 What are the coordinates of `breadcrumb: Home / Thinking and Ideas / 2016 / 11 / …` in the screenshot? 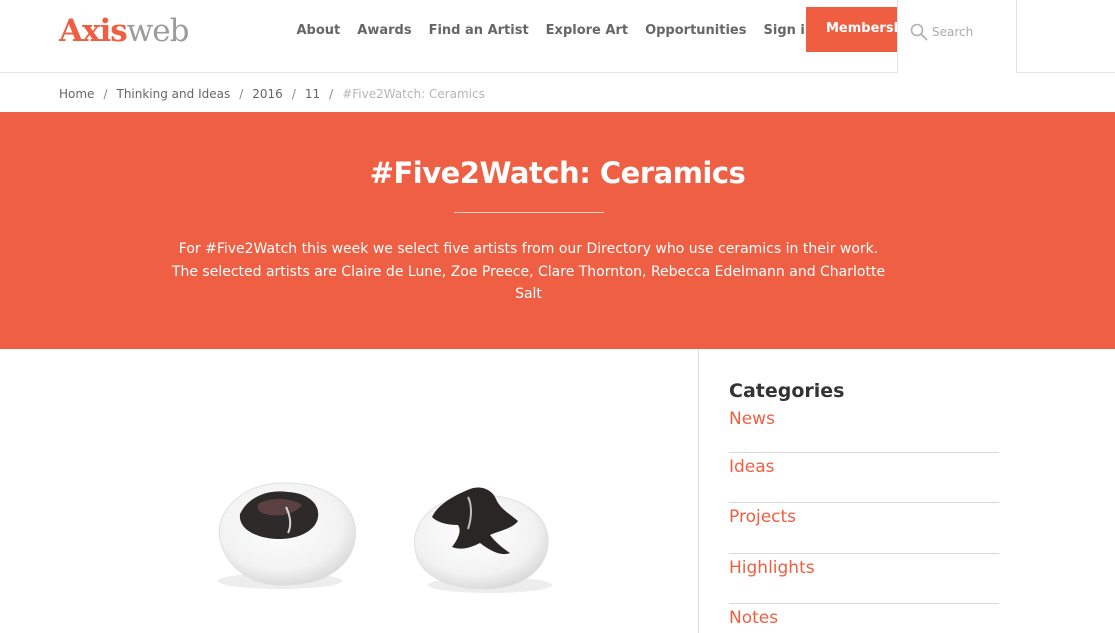 It's located at (272, 94).